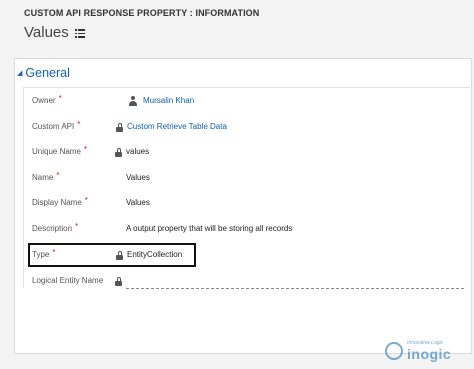  What do you see at coordinates (47, 73) in the screenshot?
I see `section-title: General` at bounding box center [47, 73].